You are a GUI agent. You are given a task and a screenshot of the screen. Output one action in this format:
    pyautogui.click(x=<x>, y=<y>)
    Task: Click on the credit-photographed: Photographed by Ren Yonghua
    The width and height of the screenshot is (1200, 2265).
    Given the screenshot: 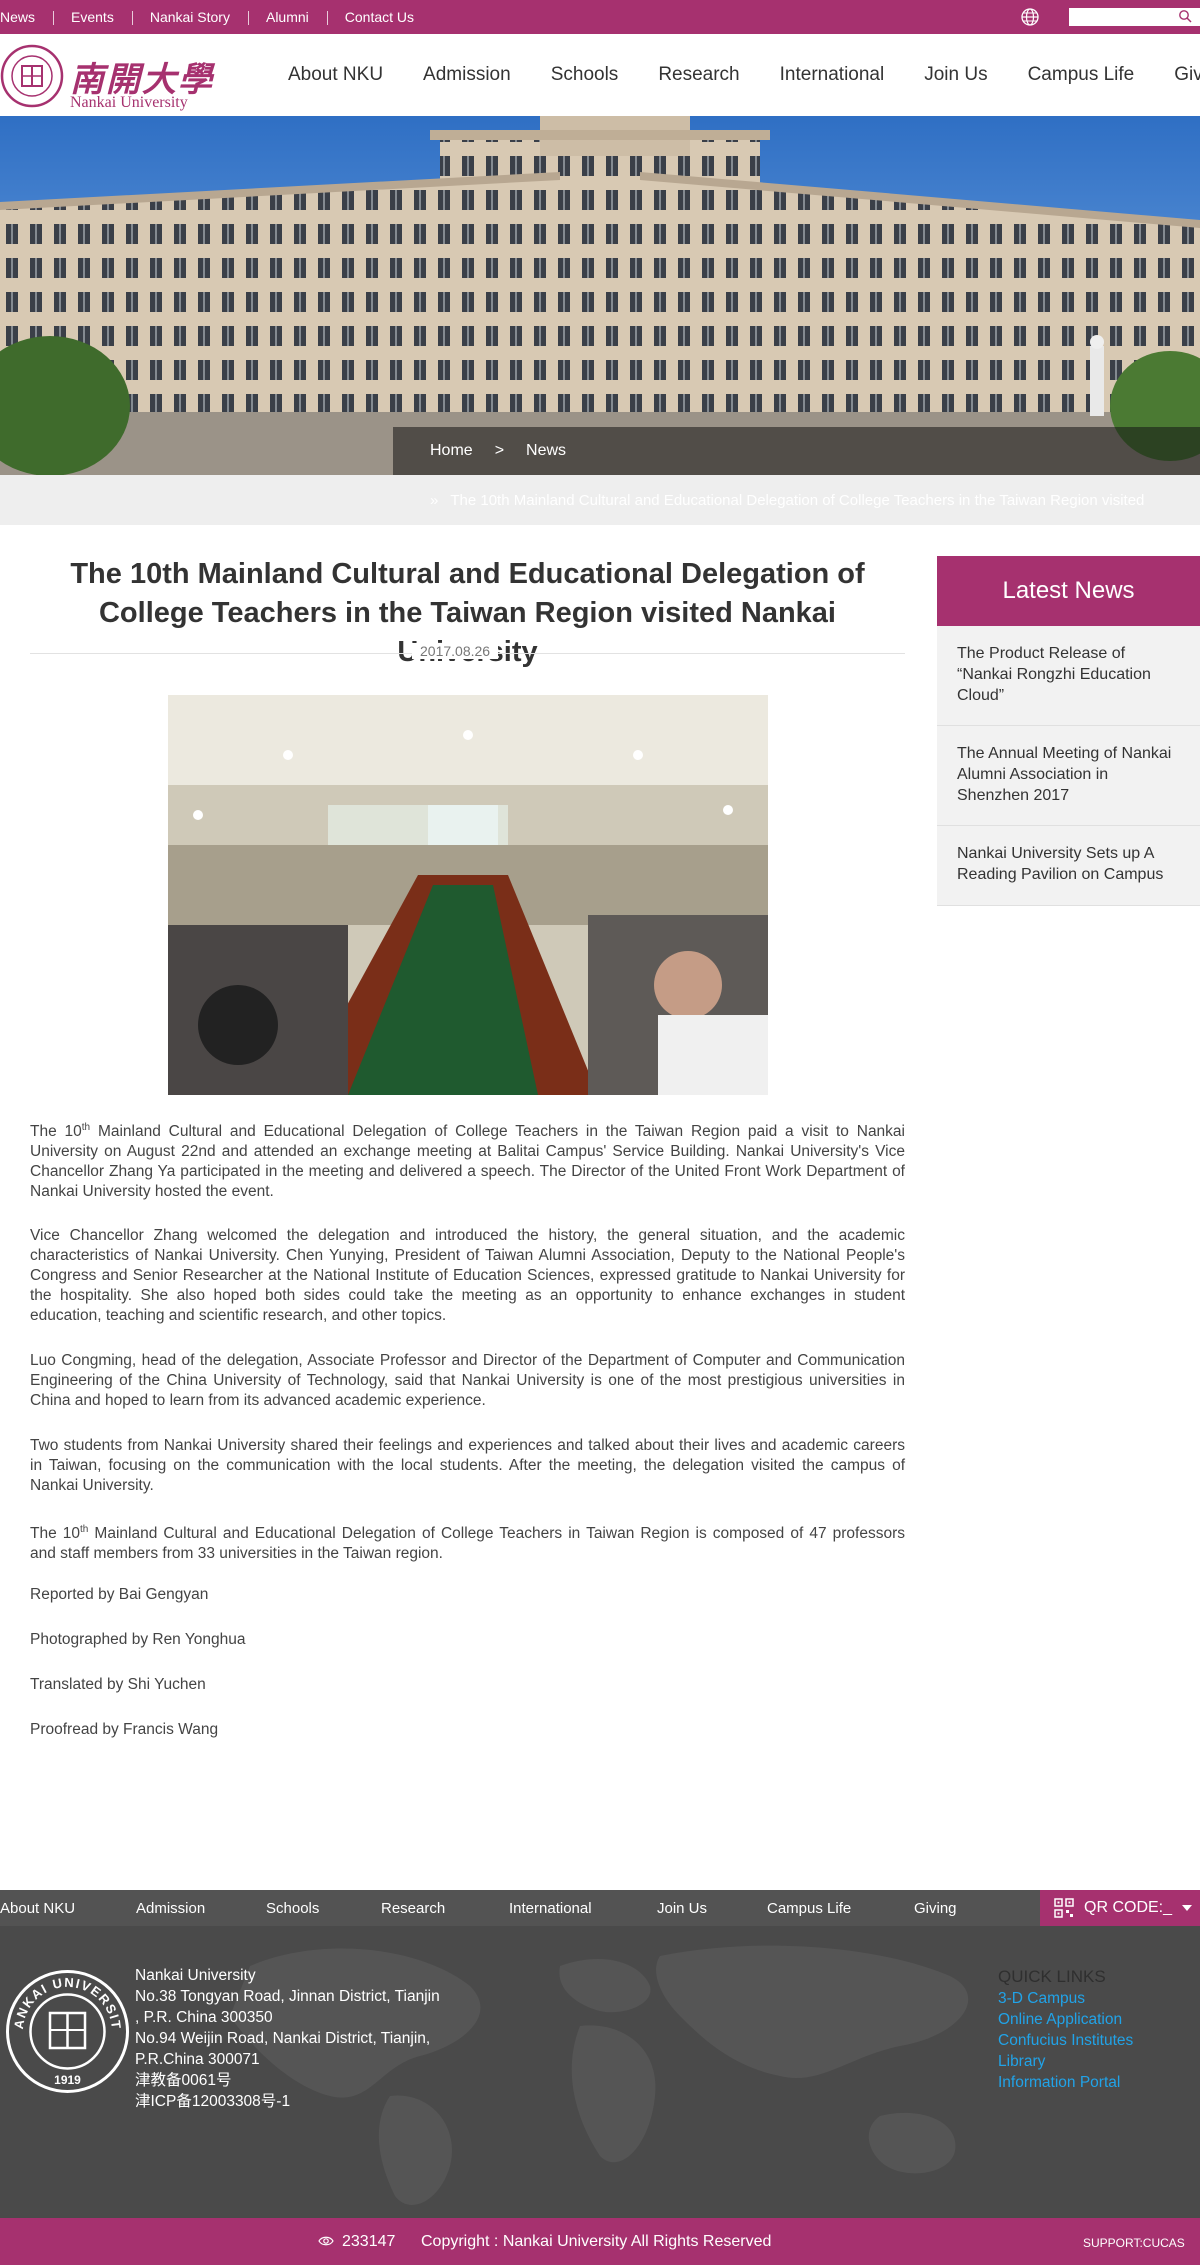 What is the action you would take?
    pyautogui.click(x=138, y=1639)
    